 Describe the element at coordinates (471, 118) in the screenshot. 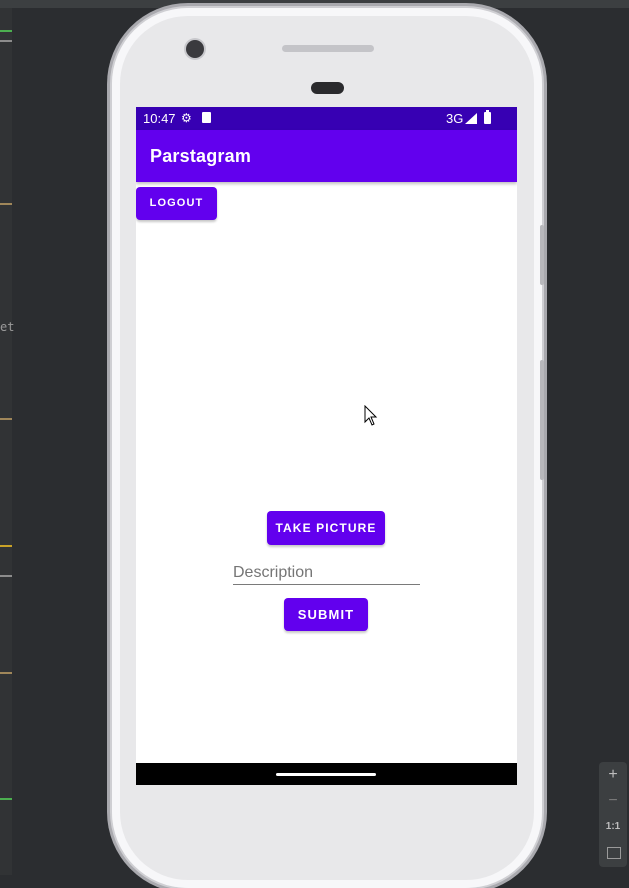

I see `signal-strength-icon` at that location.